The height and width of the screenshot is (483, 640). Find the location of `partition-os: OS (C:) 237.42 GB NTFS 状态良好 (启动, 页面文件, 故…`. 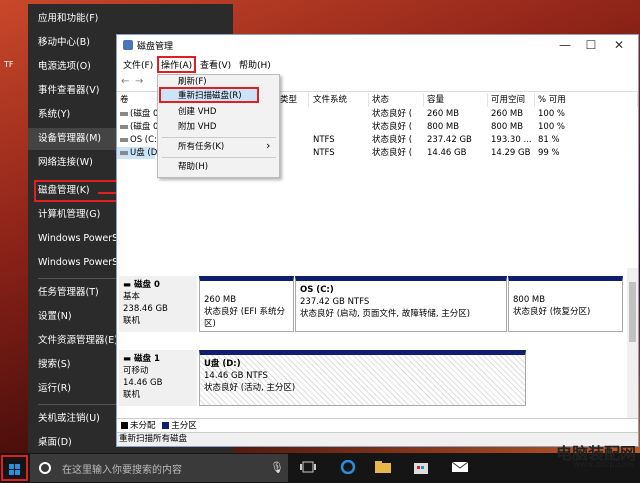

partition-os: OS (C:) 237.42 GB NTFS 状态良好 (启动, 页面文件, 故… is located at coordinates (401, 304).